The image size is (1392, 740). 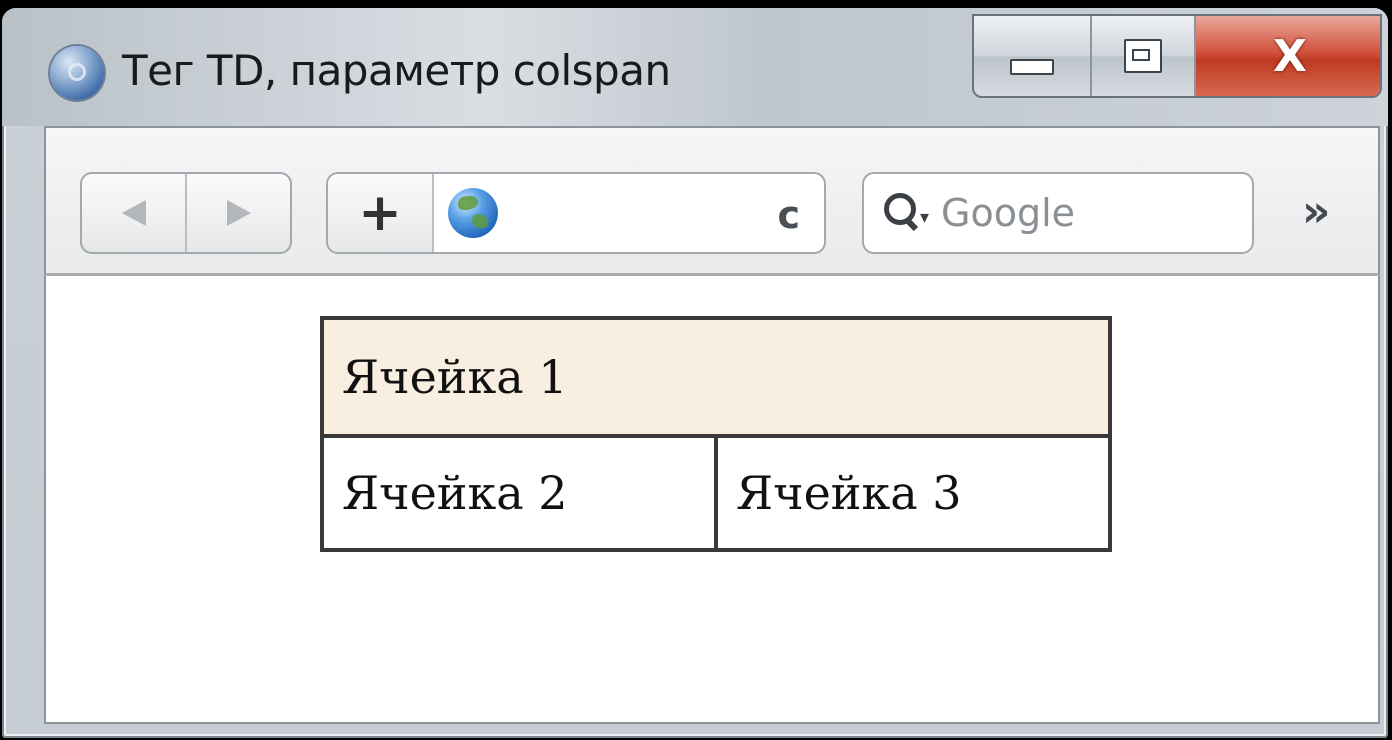 What do you see at coordinates (473, 213) in the screenshot?
I see `globe-icon` at bounding box center [473, 213].